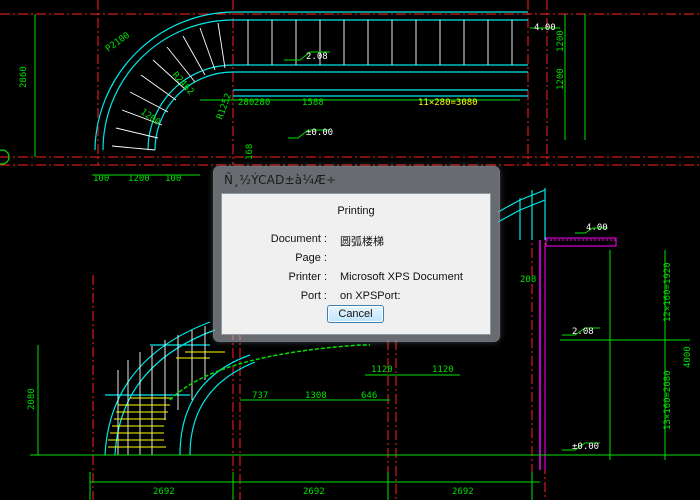  I want to click on document-value: 圆弧楼梯, so click(362, 242).